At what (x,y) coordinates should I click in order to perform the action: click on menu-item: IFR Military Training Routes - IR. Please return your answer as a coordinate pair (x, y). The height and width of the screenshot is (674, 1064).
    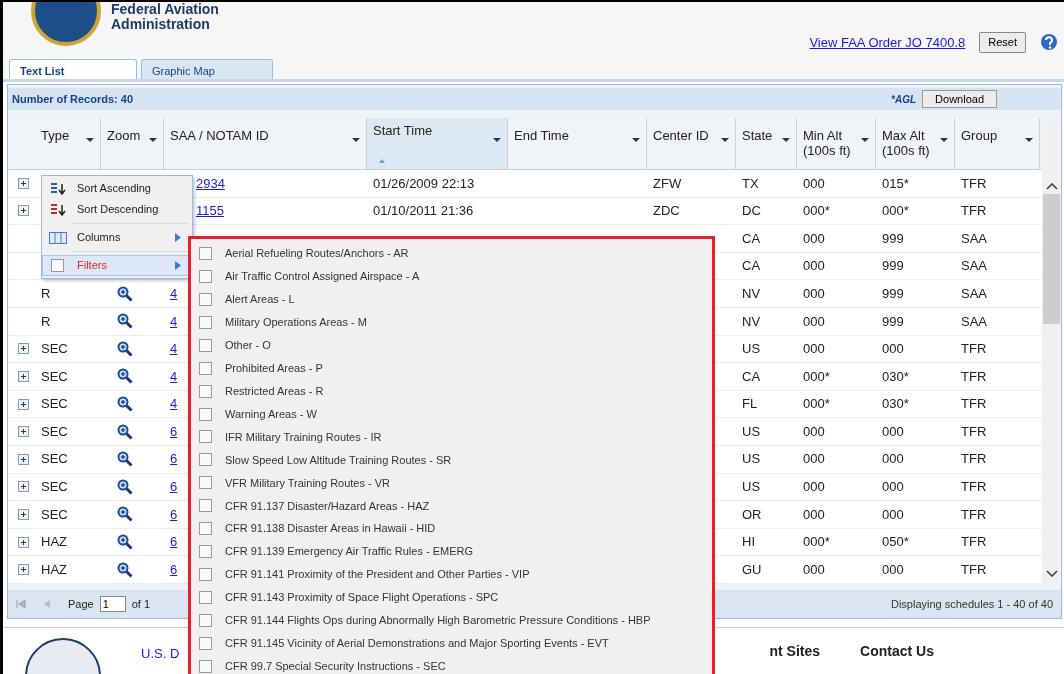
    Looking at the image, I should click on (451, 437).